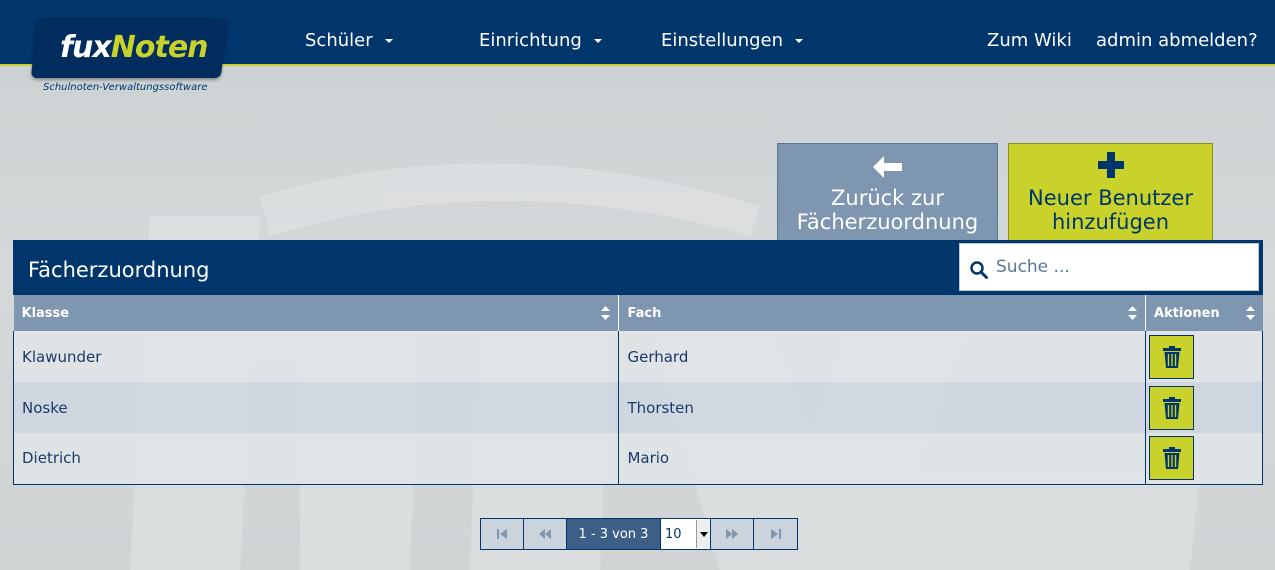  Describe the element at coordinates (316, 356) in the screenshot. I see `cell-klasse: Klawunder` at that location.